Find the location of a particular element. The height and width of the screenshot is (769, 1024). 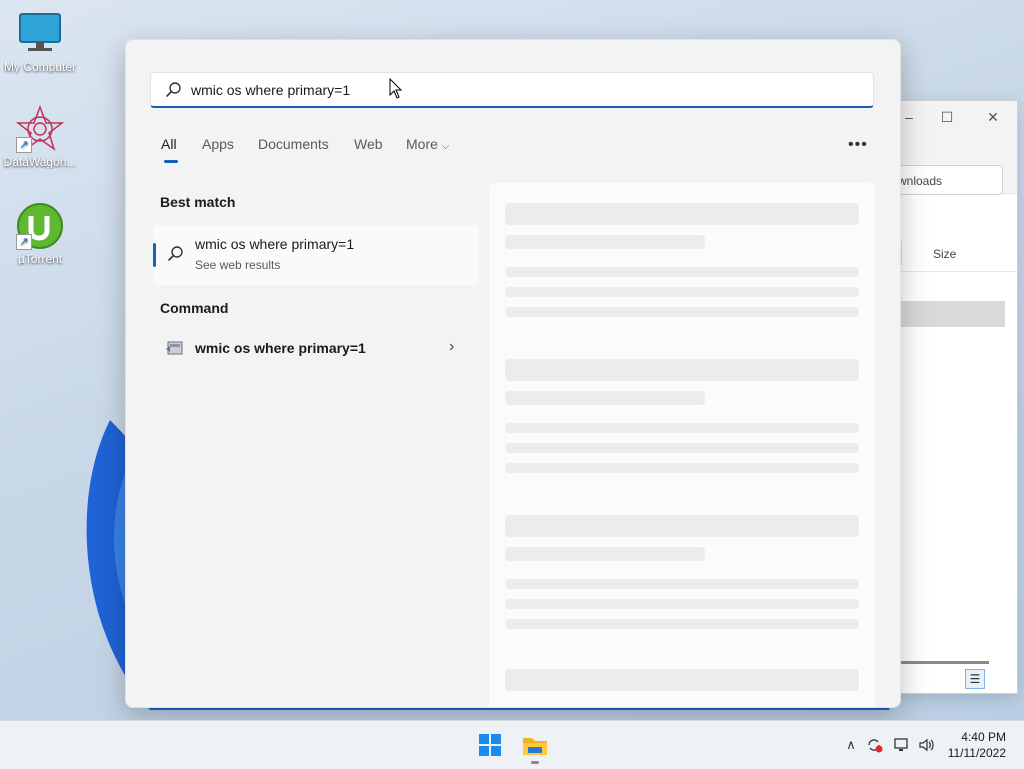

taskbar: ∧ 4:40 PM 11/11/2022 is located at coordinates (512, 744).